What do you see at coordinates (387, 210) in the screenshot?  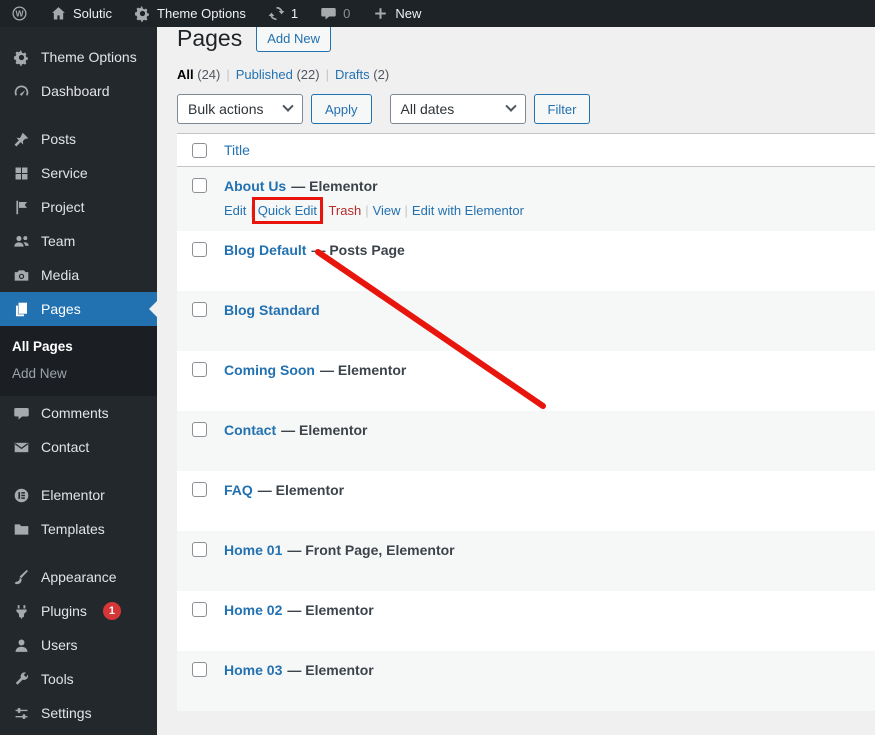 I see `row-action-view: View` at bounding box center [387, 210].